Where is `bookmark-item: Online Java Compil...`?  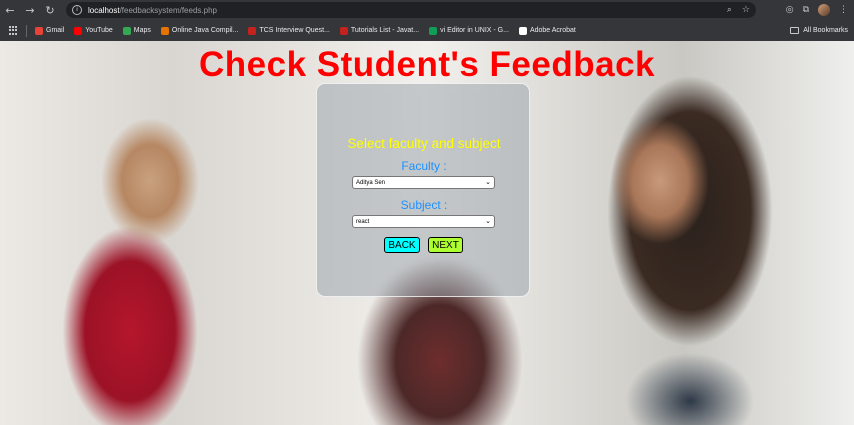
bookmark-item: Online Java Compil... is located at coordinates (199, 30).